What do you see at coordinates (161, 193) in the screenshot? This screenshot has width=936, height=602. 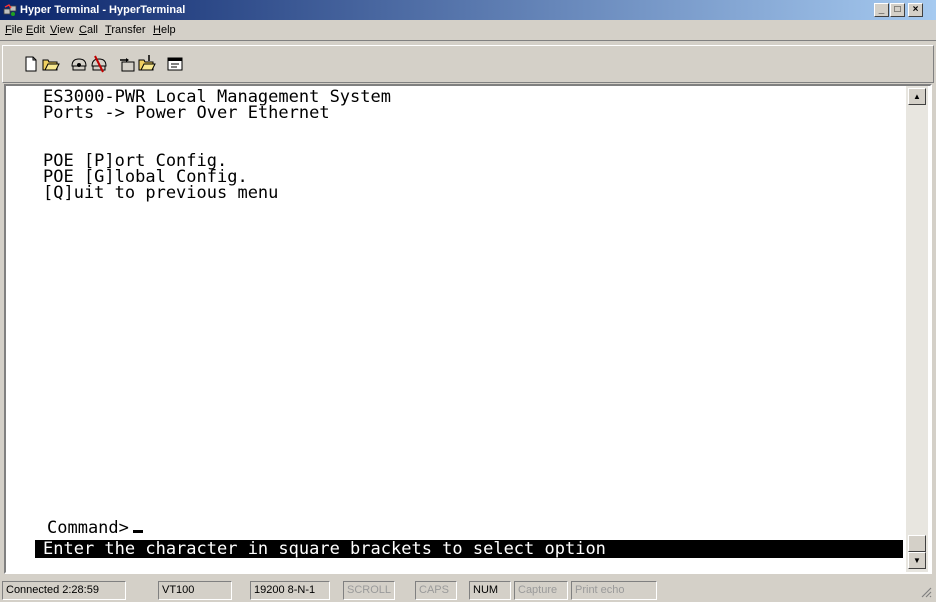 I see `menu-option-quit: [Q]uit to previous menu` at bounding box center [161, 193].